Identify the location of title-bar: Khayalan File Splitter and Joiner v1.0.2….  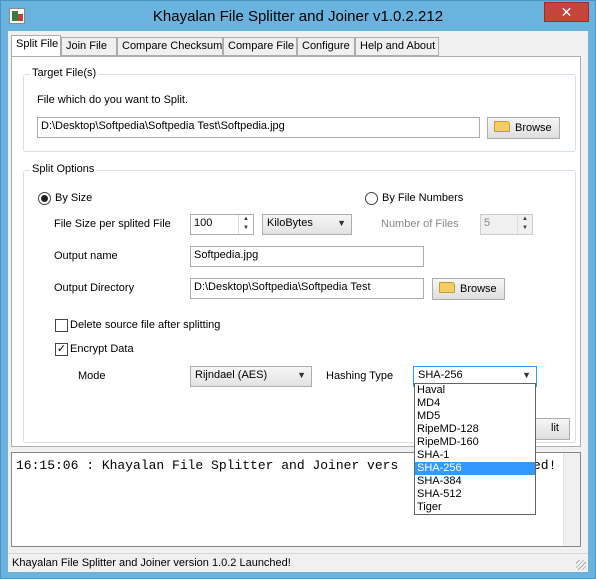
(298, 16).